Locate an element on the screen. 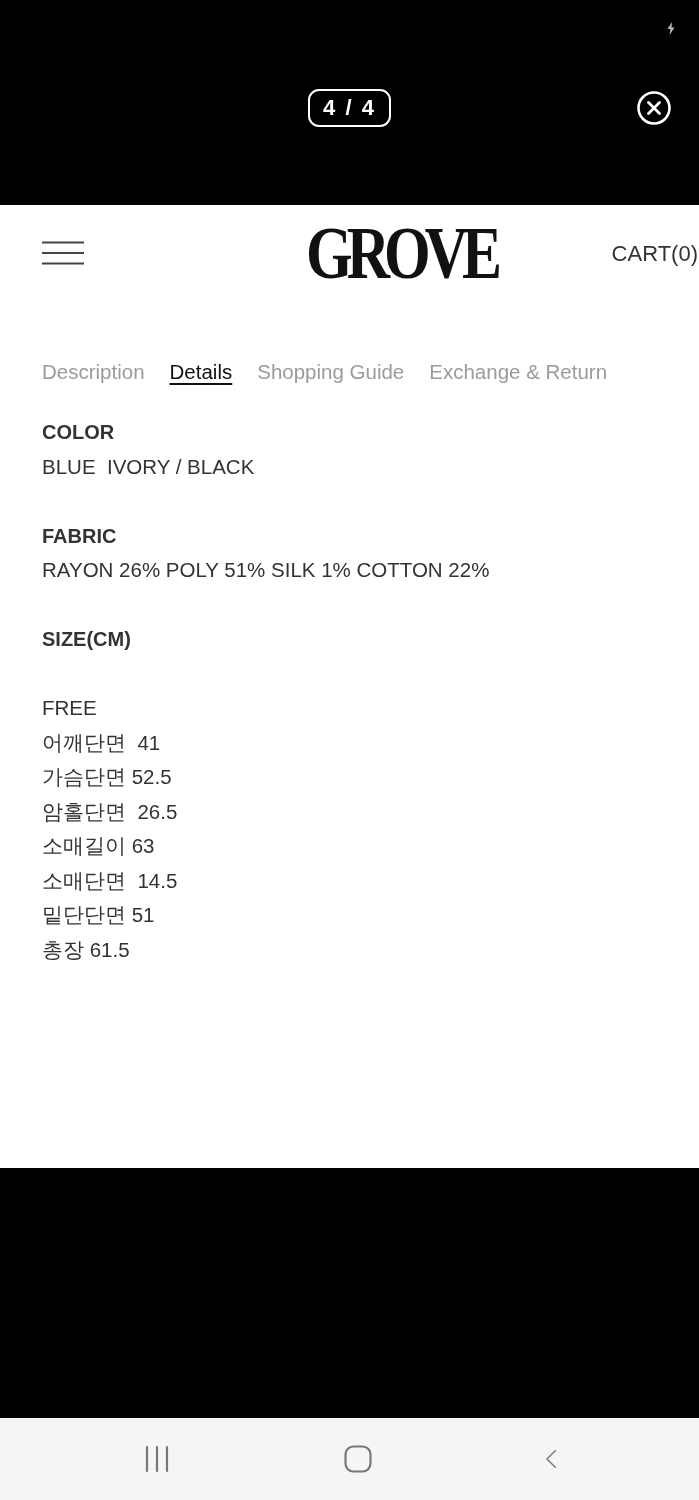  section-heading: SIZE(CM) is located at coordinates (87, 639).